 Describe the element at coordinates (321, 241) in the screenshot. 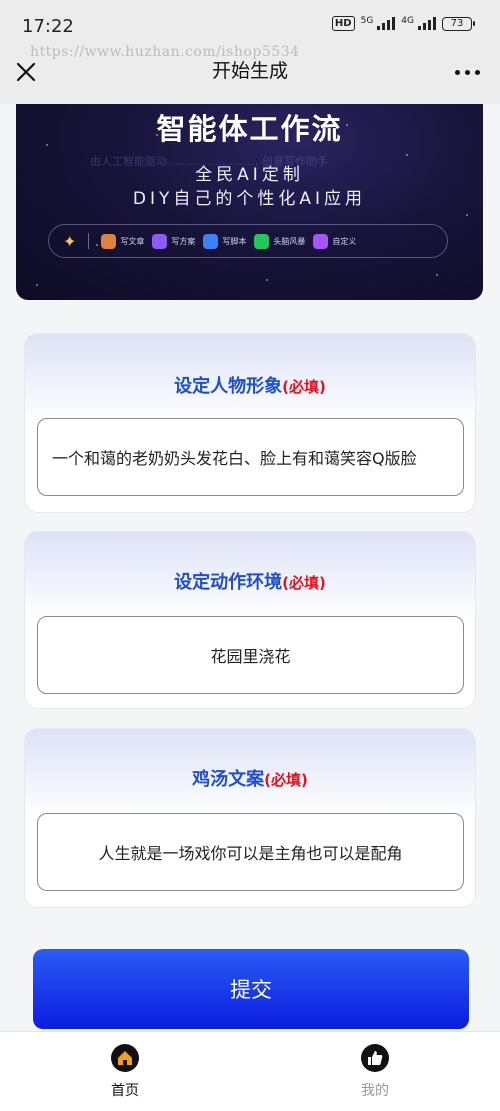

I see `custom-icon` at that location.